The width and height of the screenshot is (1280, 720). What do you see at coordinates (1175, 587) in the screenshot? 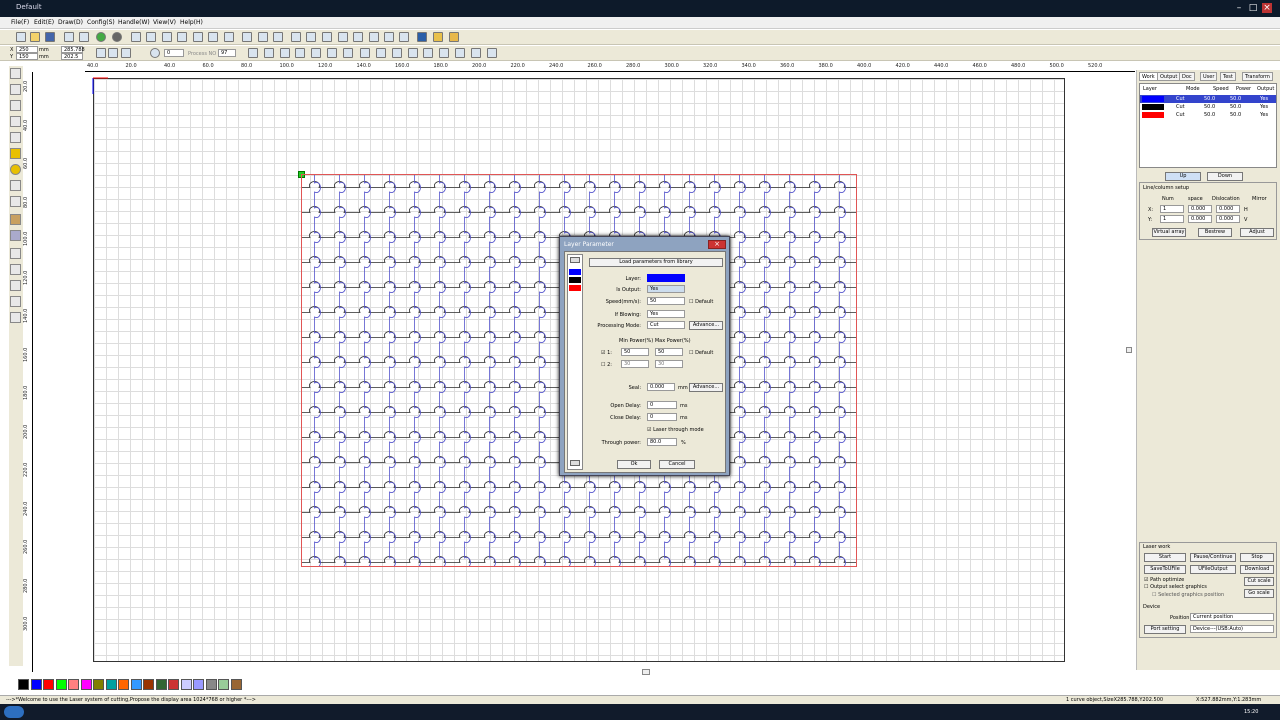
I see `output-select-checkbox: ☐ Output select graphics` at bounding box center [1175, 587].